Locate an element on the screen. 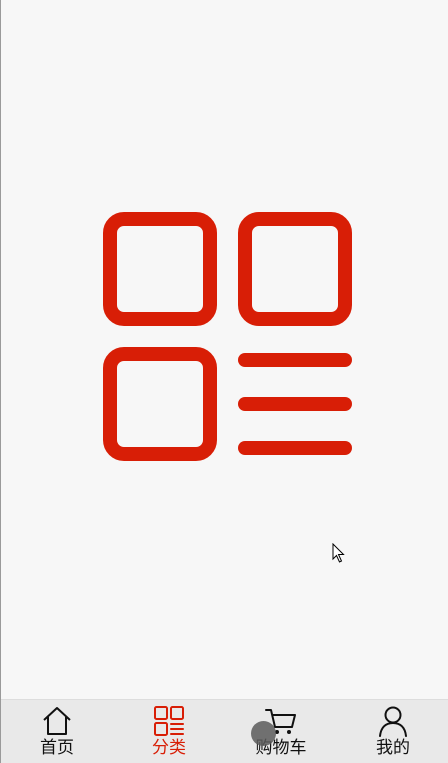 This screenshot has width=448, height=763. tab-category-label: 分类 is located at coordinates (169, 748).